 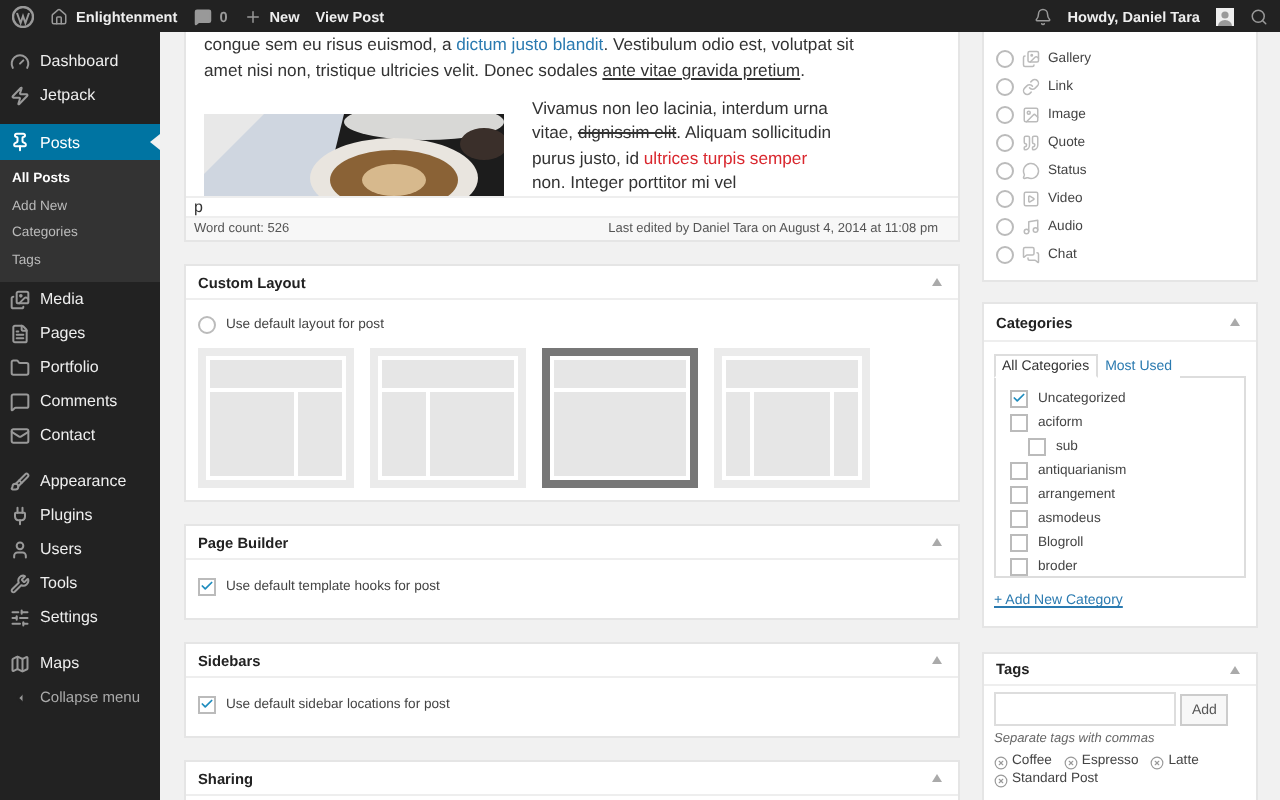 What do you see at coordinates (202, 16) in the screenshot?
I see `comment-icon` at bounding box center [202, 16].